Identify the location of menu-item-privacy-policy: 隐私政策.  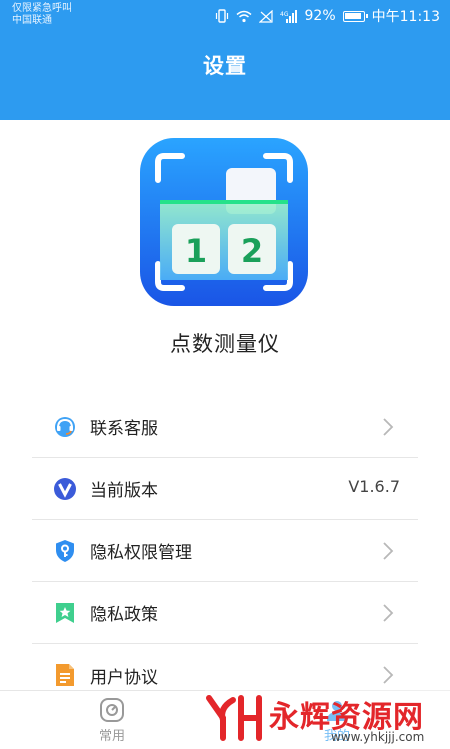
(225, 613).